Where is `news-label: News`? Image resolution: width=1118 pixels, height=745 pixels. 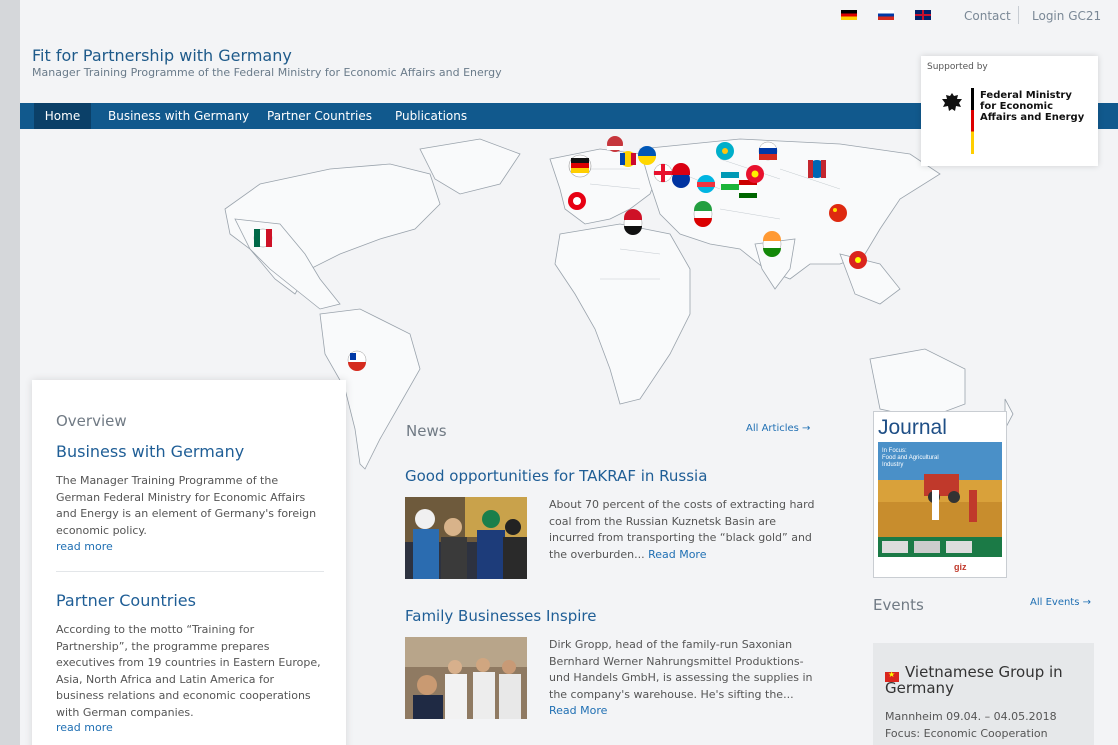 news-label: News is located at coordinates (426, 431).